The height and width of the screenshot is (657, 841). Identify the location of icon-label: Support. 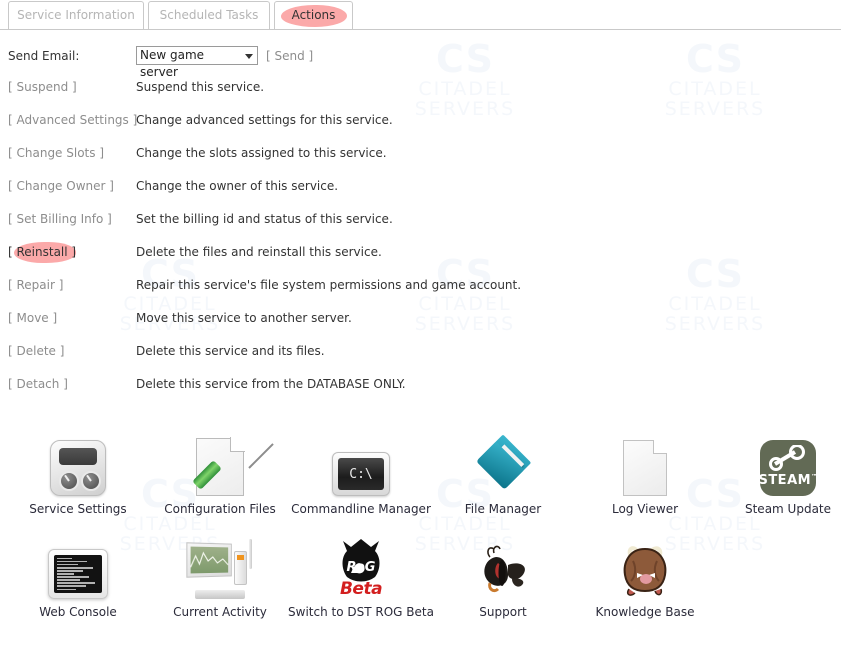
(503, 612).